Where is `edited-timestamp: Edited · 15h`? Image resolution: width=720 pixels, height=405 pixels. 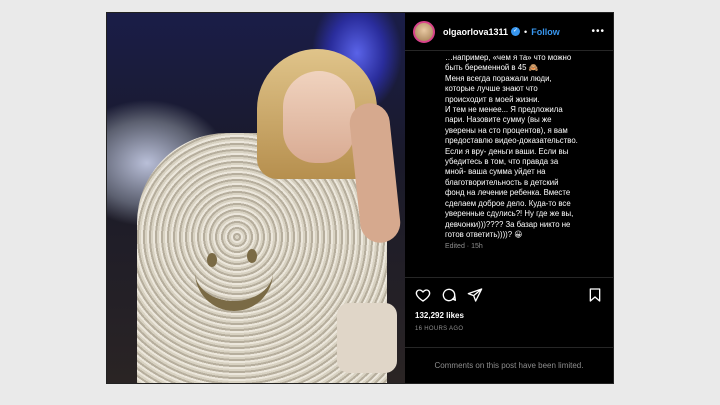
edited-timestamp: Edited · 15h is located at coordinates (464, 247).